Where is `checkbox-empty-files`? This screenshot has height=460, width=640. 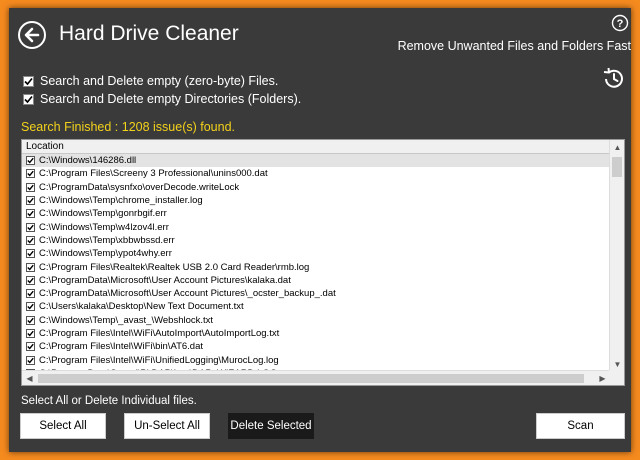
checkbox-empty-files is located at coordinates (28, 81).